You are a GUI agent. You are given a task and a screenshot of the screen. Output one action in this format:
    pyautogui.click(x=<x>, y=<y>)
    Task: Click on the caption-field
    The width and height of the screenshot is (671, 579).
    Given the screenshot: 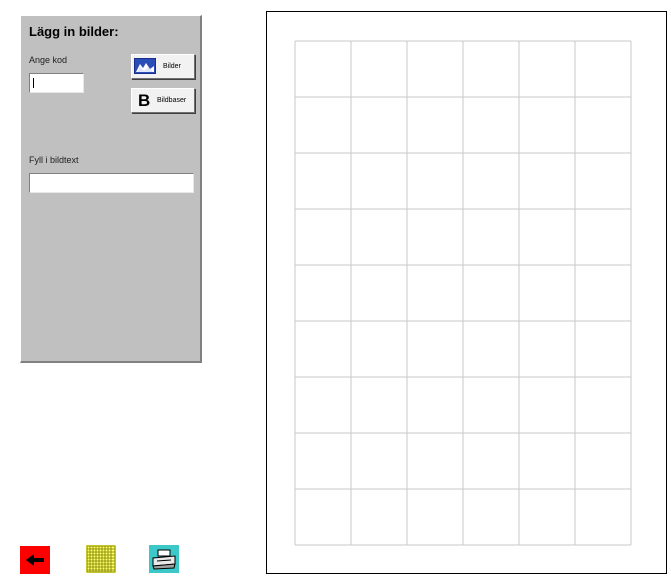 What is the action you would take?
    pyautogui.click(x=111, y=183)
    